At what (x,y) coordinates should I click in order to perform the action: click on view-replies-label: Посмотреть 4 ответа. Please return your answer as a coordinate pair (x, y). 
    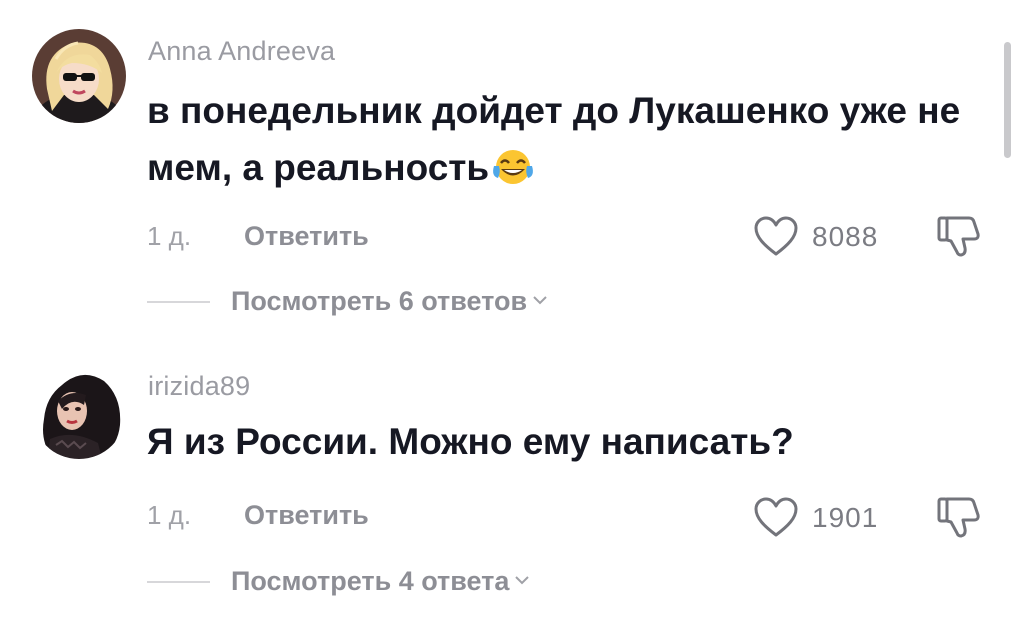
    Looking at the image, I should click on (381, 581).